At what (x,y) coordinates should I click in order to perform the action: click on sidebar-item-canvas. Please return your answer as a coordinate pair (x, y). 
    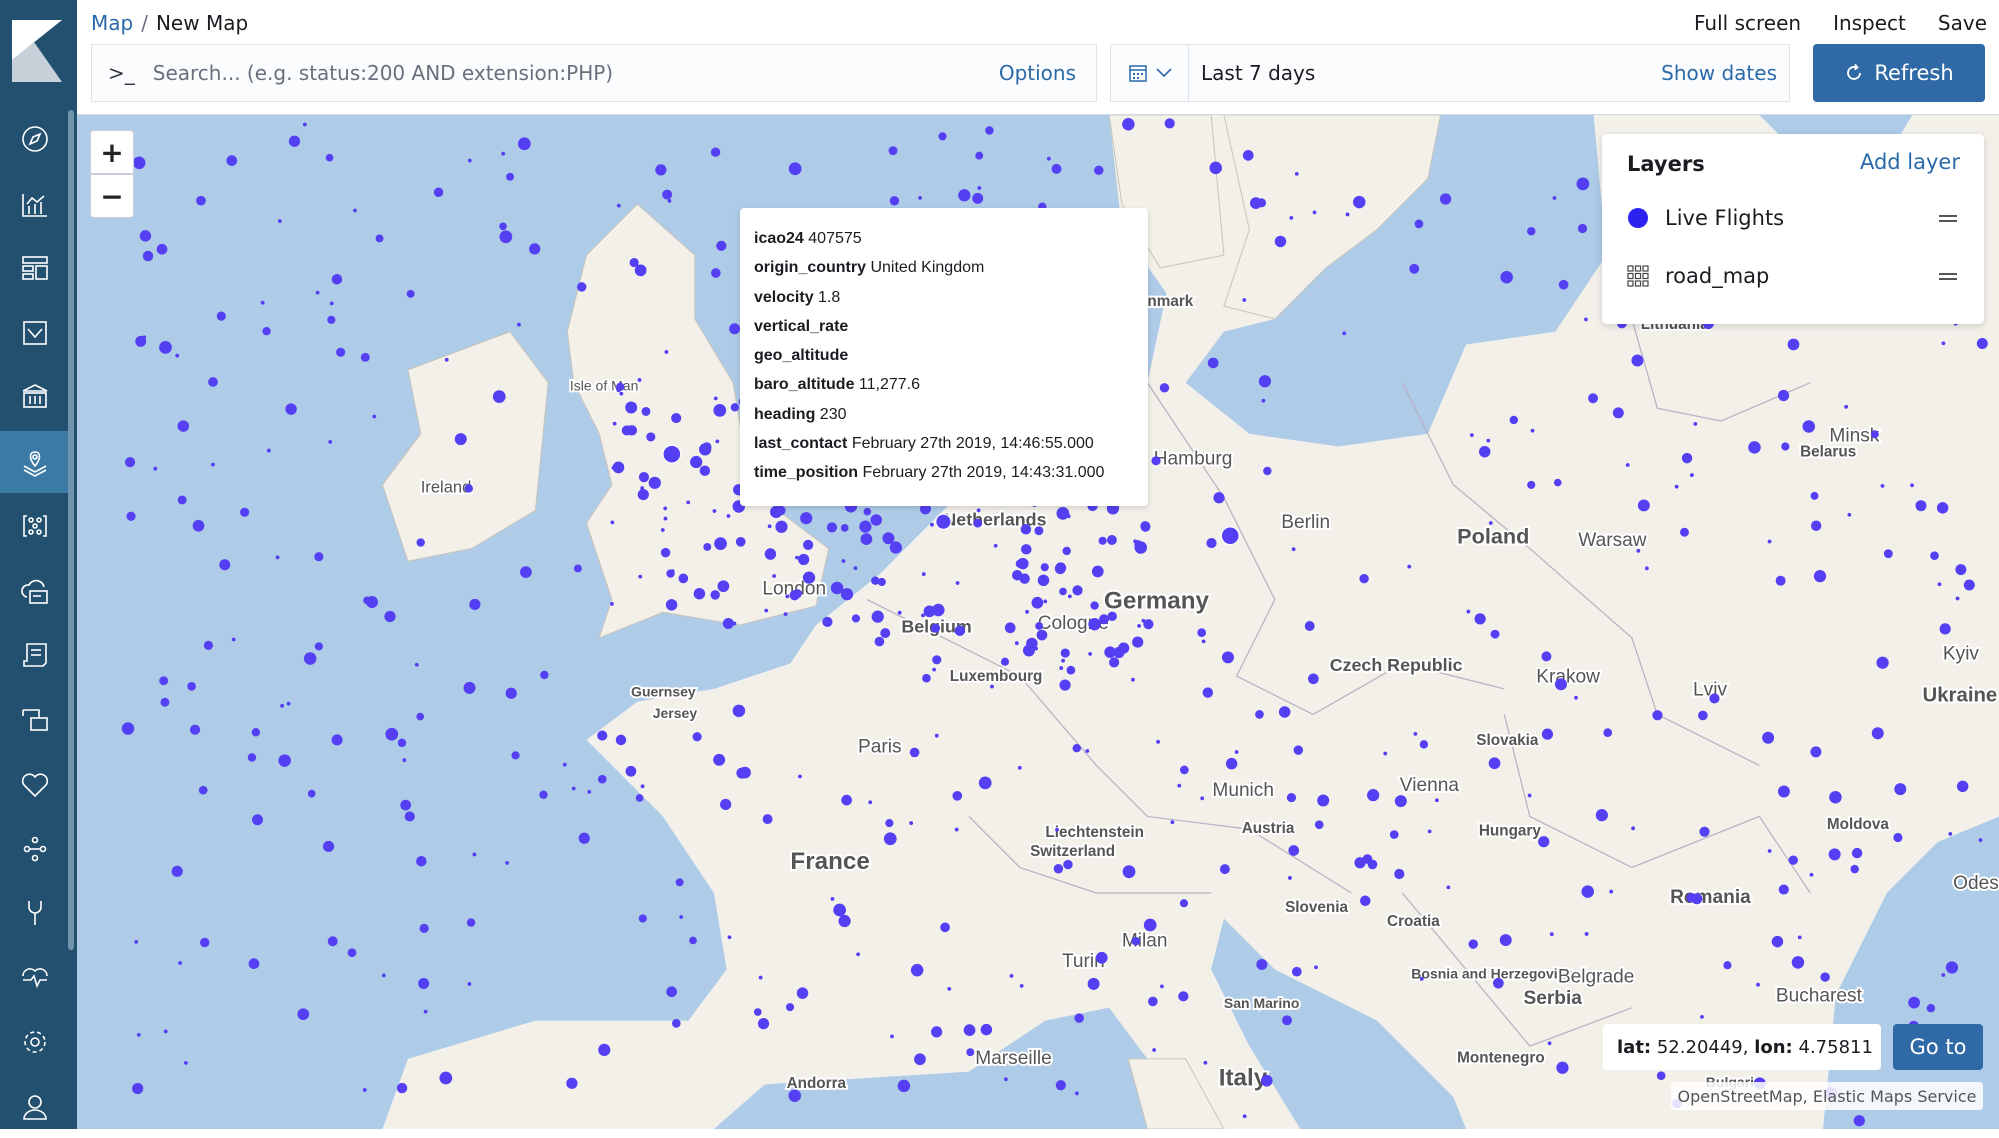
    Looking at the image, I should click on (35, 333).